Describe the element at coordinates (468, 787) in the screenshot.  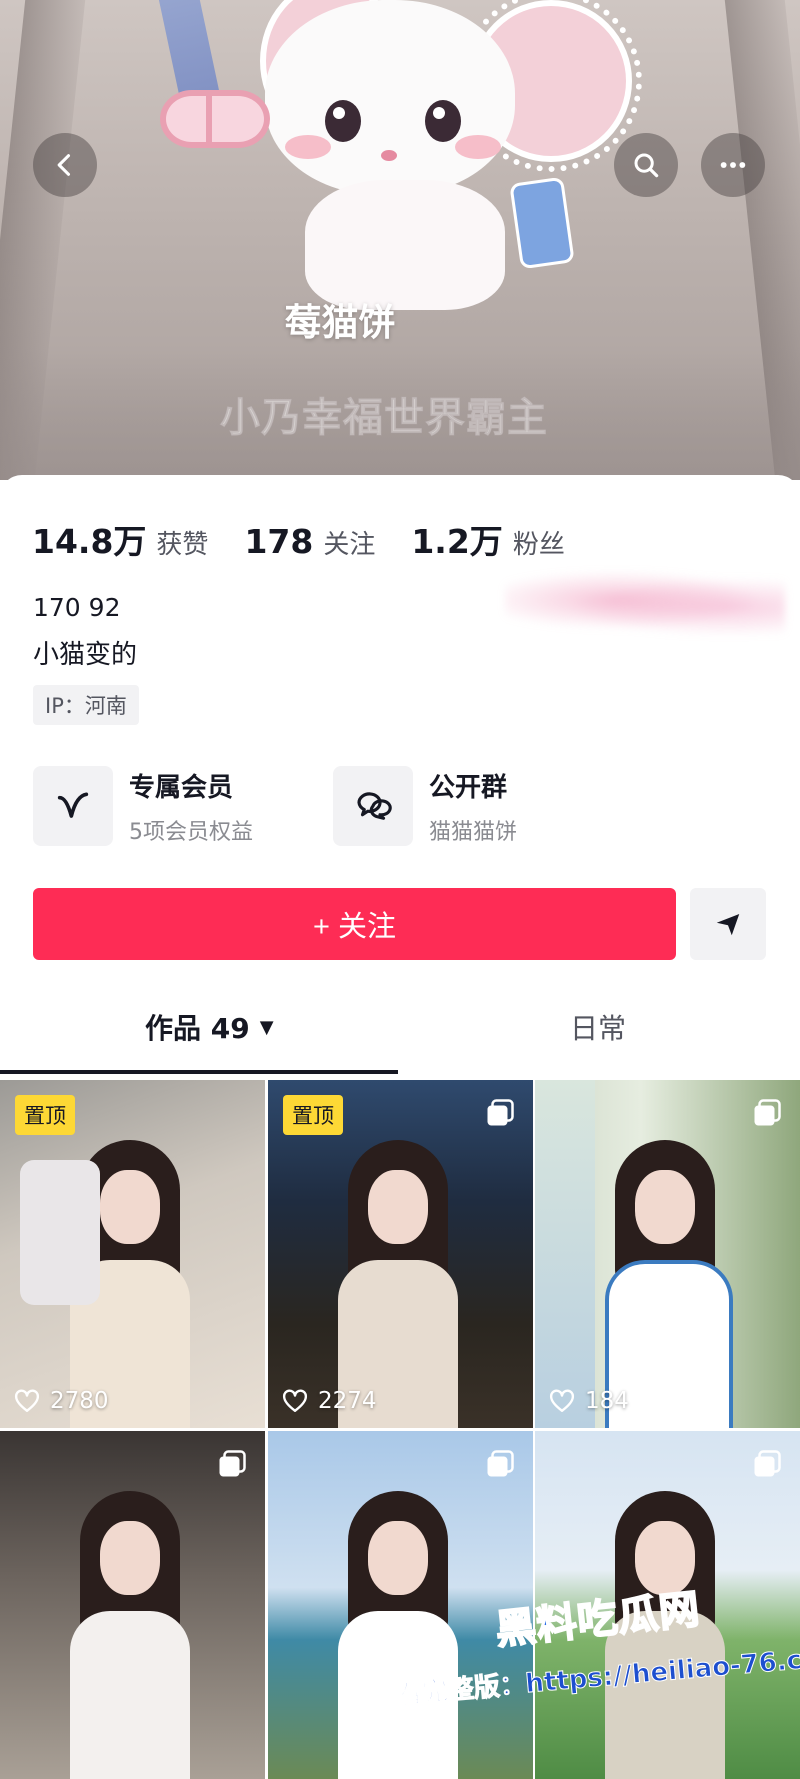
I see `feature-title: 公开群` at that location.